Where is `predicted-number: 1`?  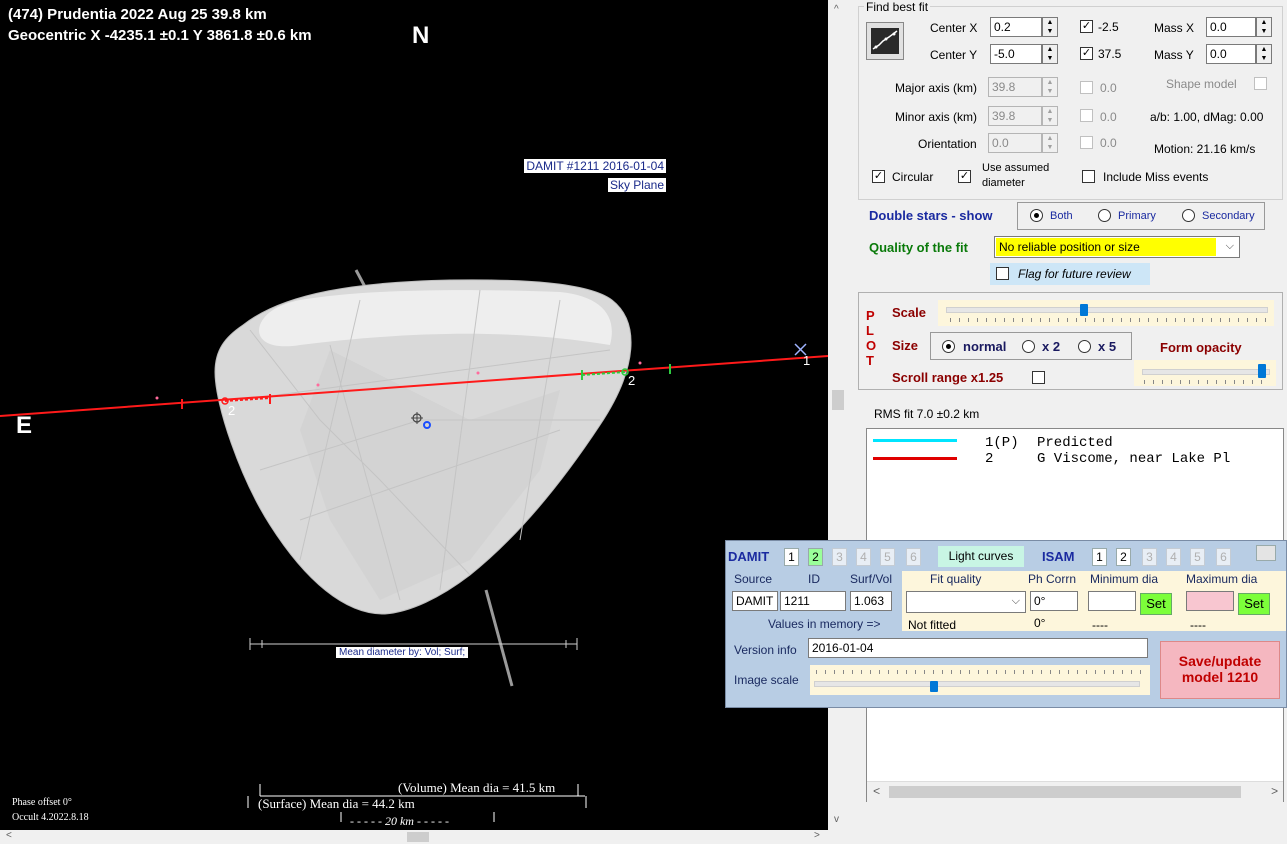
predicted-number: 1 is located at coordinates (807, 360).